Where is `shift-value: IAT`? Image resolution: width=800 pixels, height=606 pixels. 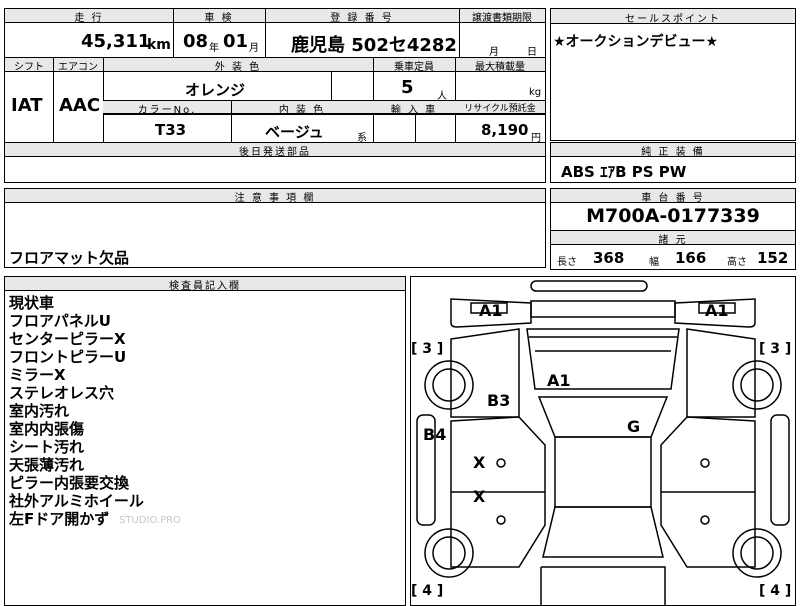 shift-value: IAT is located at coordinates (27, 105).